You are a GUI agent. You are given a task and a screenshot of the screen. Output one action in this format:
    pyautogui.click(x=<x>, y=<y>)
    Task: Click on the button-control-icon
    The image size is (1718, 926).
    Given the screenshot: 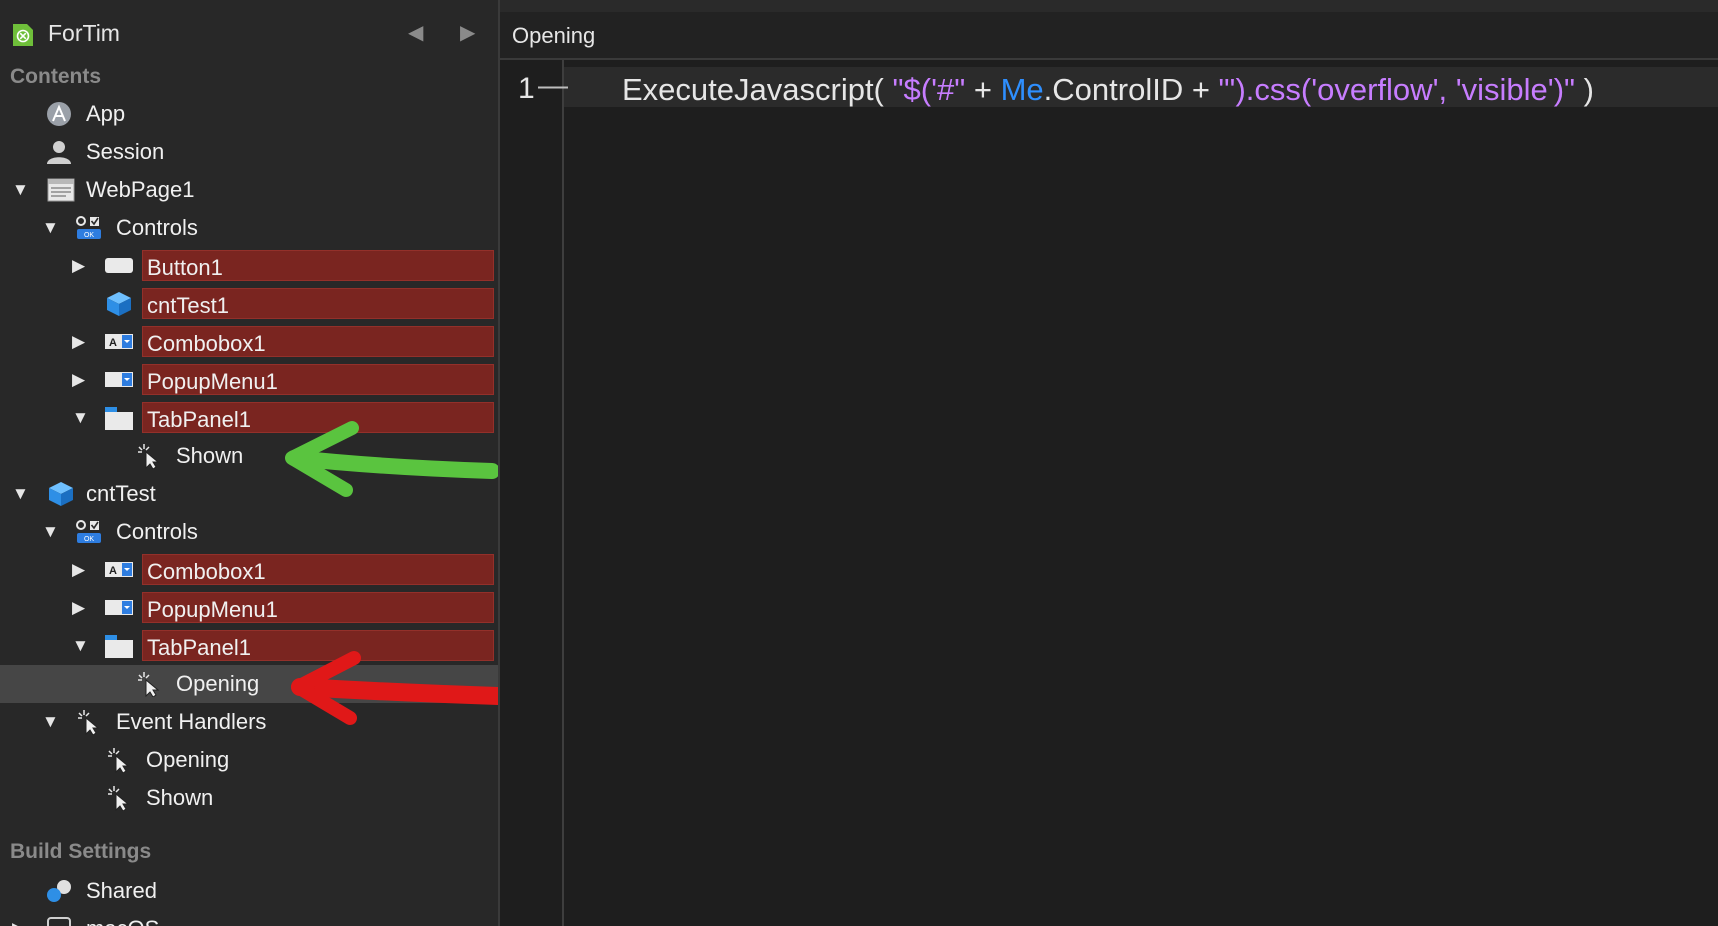 What is the action you would take?
    pyautogui.click(x=119, y=265)
    